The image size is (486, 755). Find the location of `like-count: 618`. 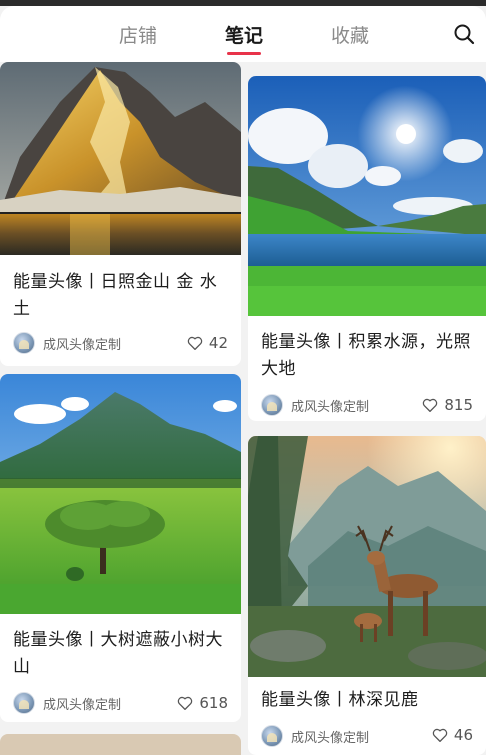

like-count: 618 is located at coordinates (213, 703).